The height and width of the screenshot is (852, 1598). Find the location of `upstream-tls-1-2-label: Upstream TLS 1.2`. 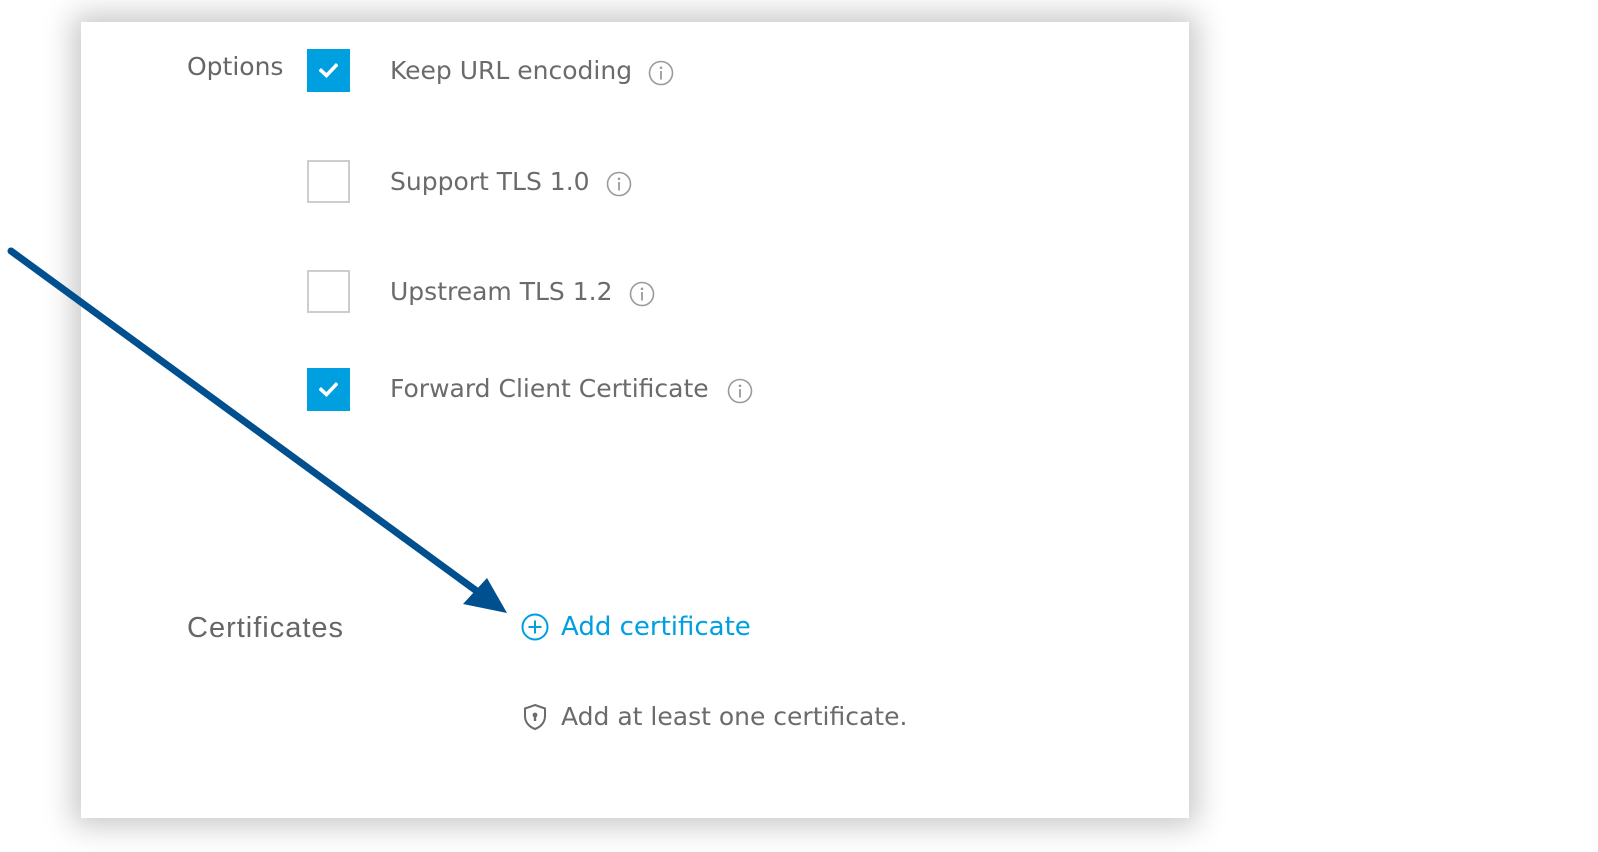

upstream-tls-1-2-label: Upstream TLS 1.2 is located at coordinates (501, 291).